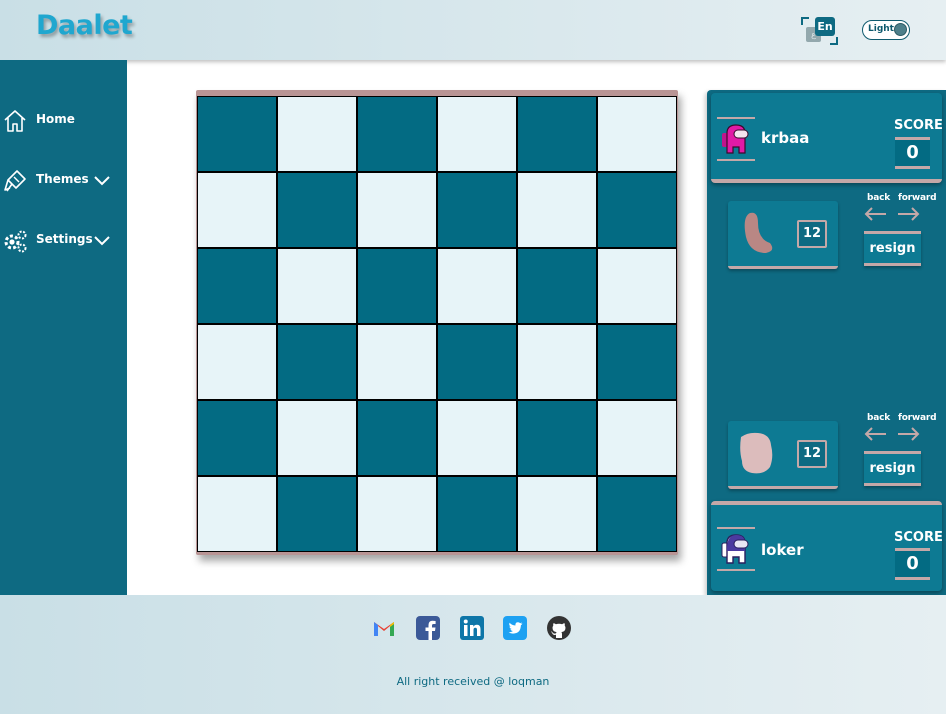  What do you see at coordinates (783, 235) in the screenshot?
I see `piece-counter-top: 12` at bounding box center [783, 235].